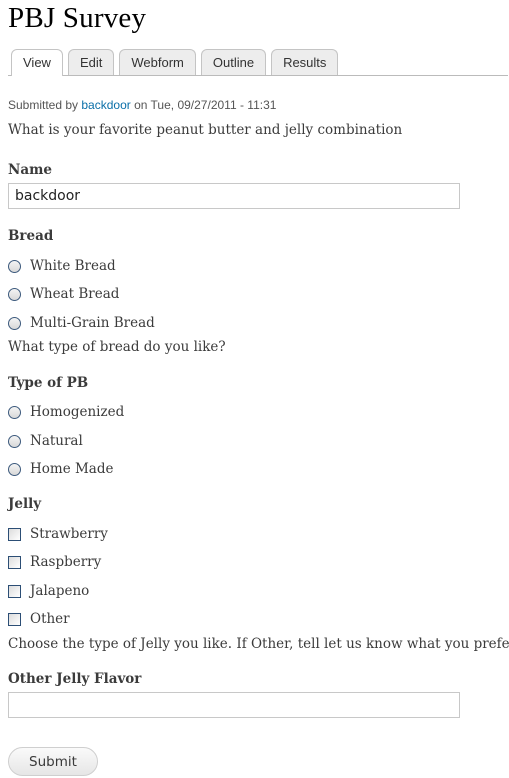 The width and height of the screenshot is (509, 778). I want to click on option-label: White Bread, so click(73, 266).